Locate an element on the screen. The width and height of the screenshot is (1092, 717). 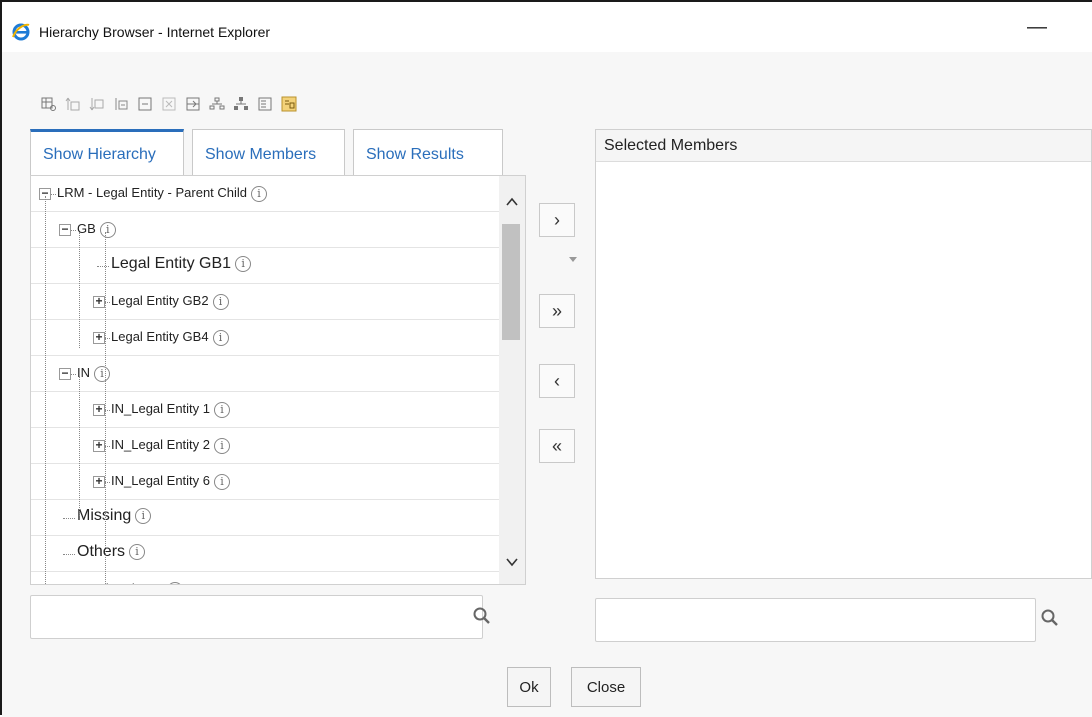
title-bar: Hierarchy Browser - Internet Explorer — is located at coordinates (547, 27).